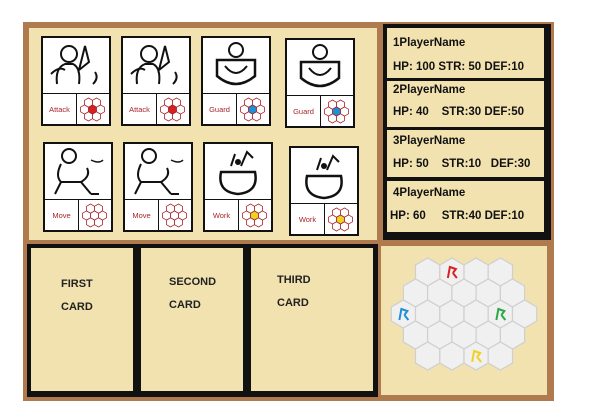 The width and height of the screenshot is (597, 413). I want to click on player-card: 4PlayerName HP: 60 STR:40 DEF:10, so click(465, 206).